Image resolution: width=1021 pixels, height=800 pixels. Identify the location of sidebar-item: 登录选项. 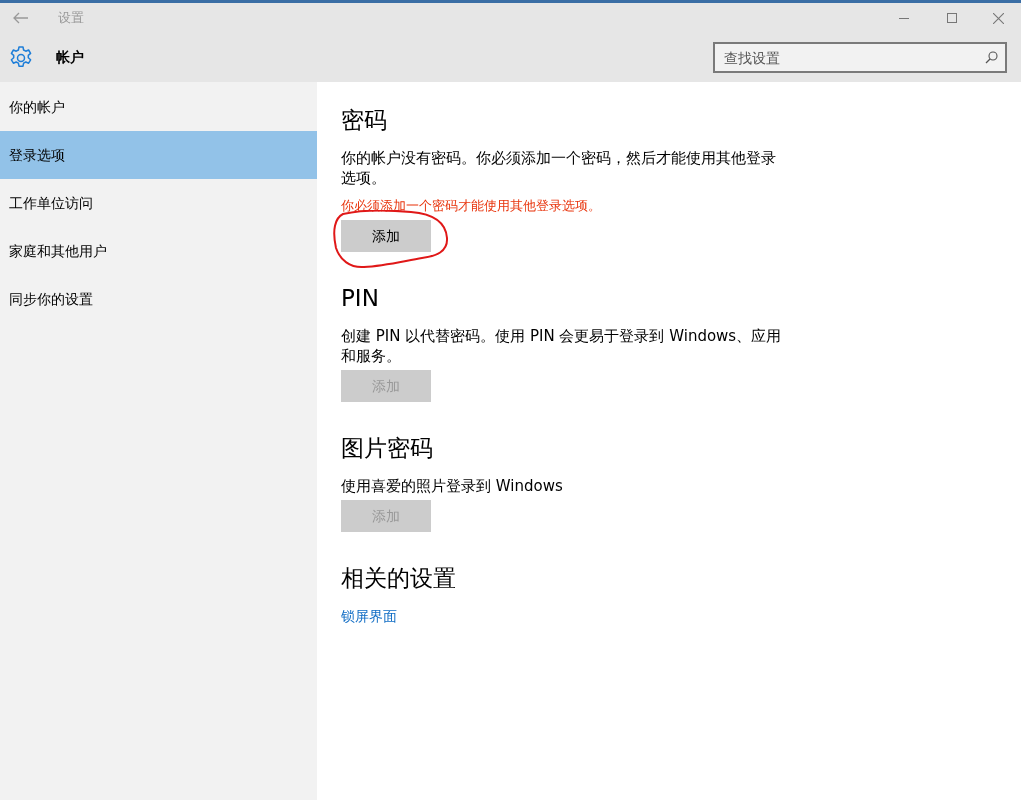
(158, 155).